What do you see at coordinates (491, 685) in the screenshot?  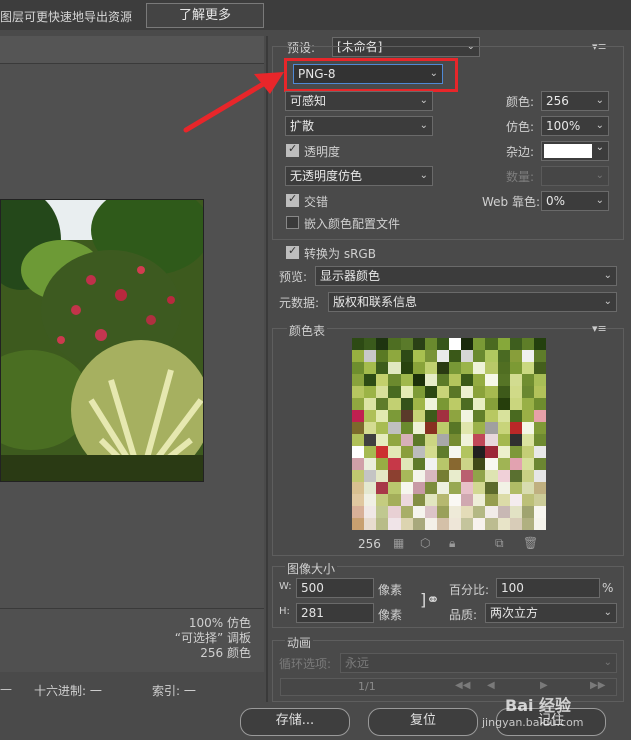 I see `prev-frame-icon: ◀` at bounding box center [491, 685].